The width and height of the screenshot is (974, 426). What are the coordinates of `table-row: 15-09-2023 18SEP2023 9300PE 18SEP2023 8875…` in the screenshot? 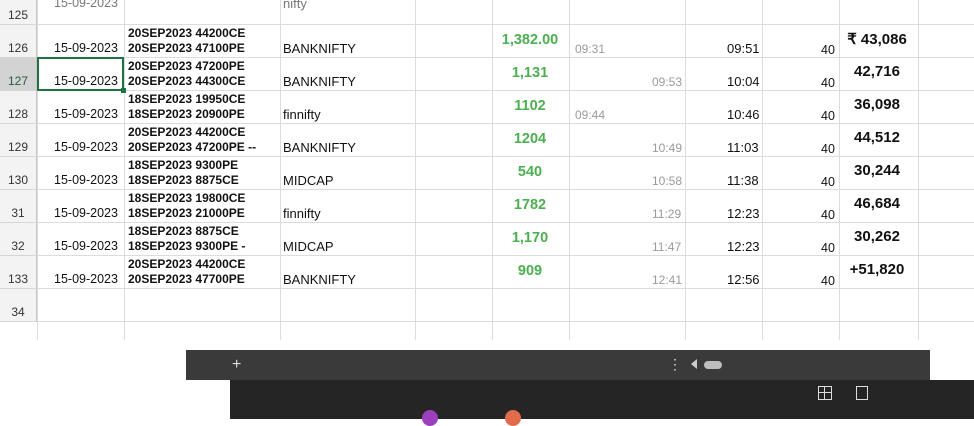 It's located at (505, 173).